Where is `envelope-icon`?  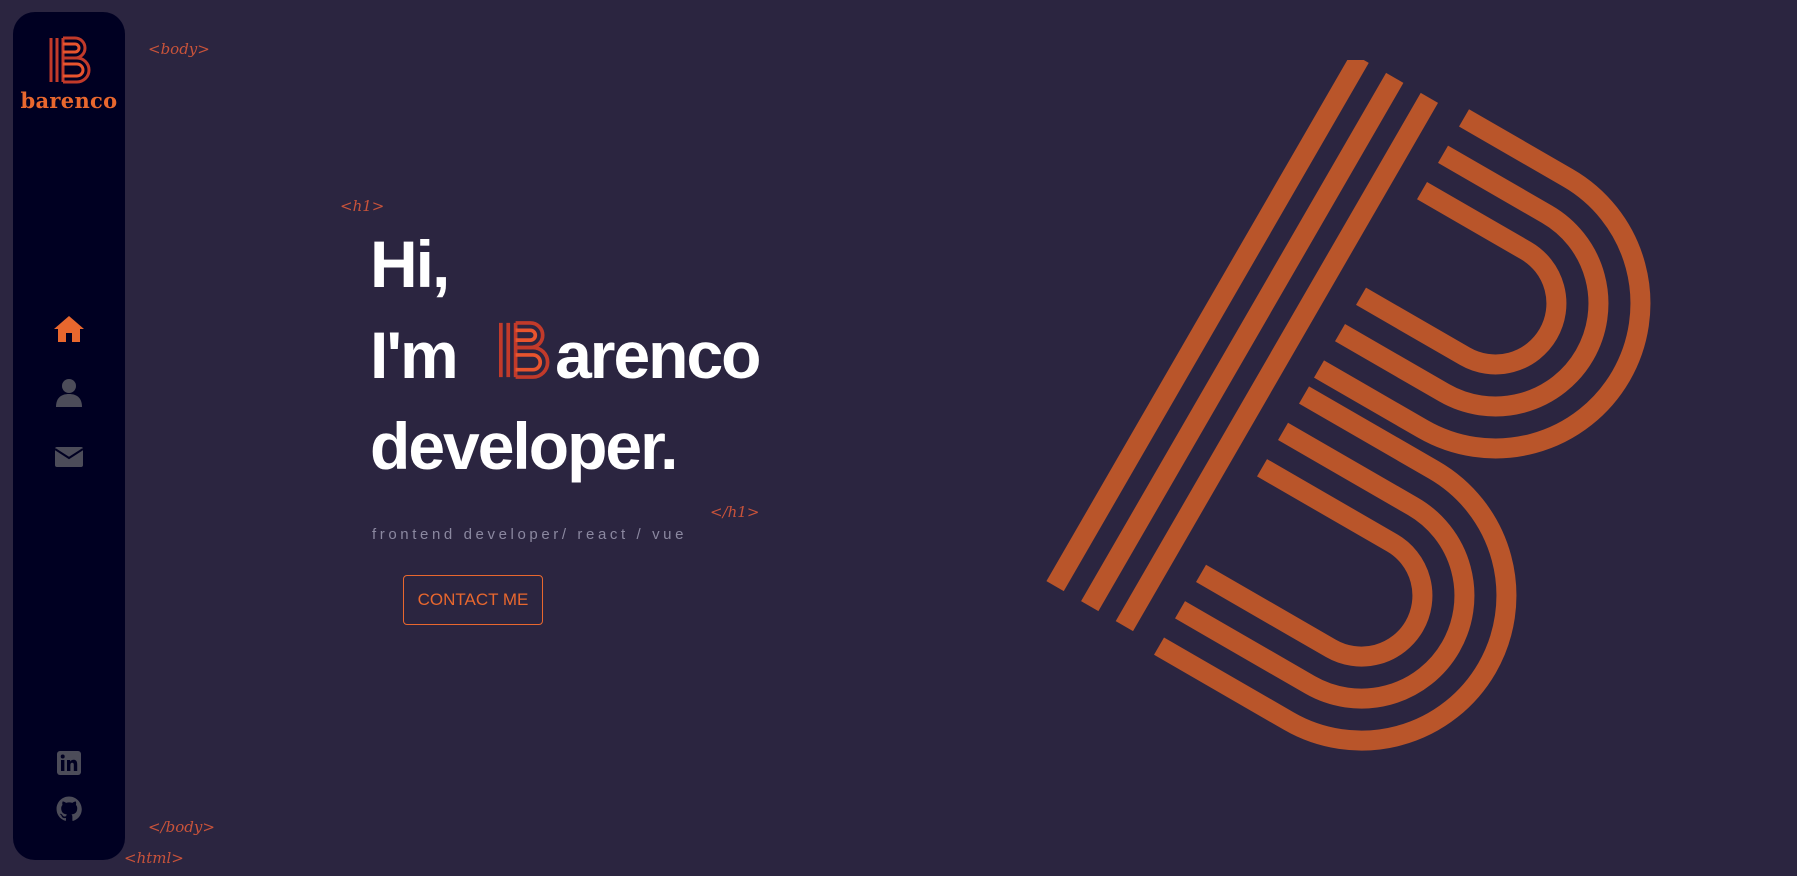 envelope-icon is located at coordinates (69, 457).